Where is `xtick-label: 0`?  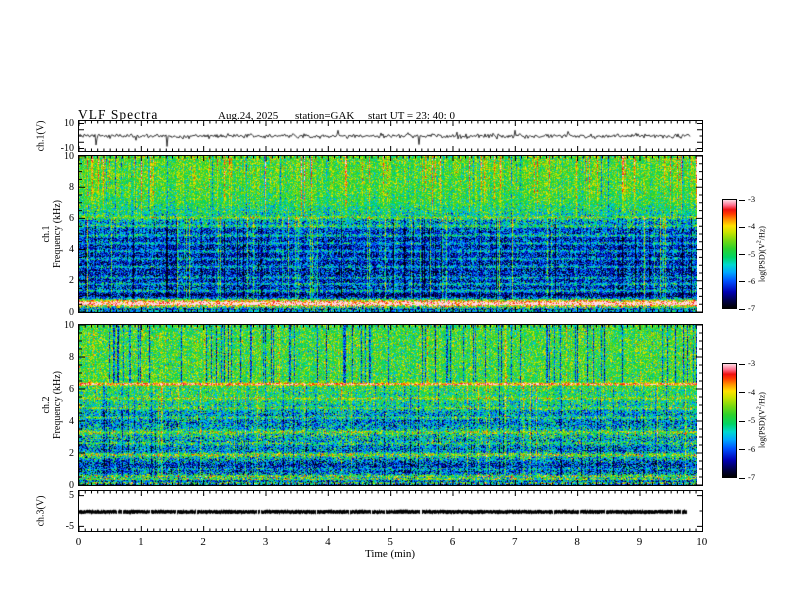
xtick-label: 0 is located at coordinates (78, 542).